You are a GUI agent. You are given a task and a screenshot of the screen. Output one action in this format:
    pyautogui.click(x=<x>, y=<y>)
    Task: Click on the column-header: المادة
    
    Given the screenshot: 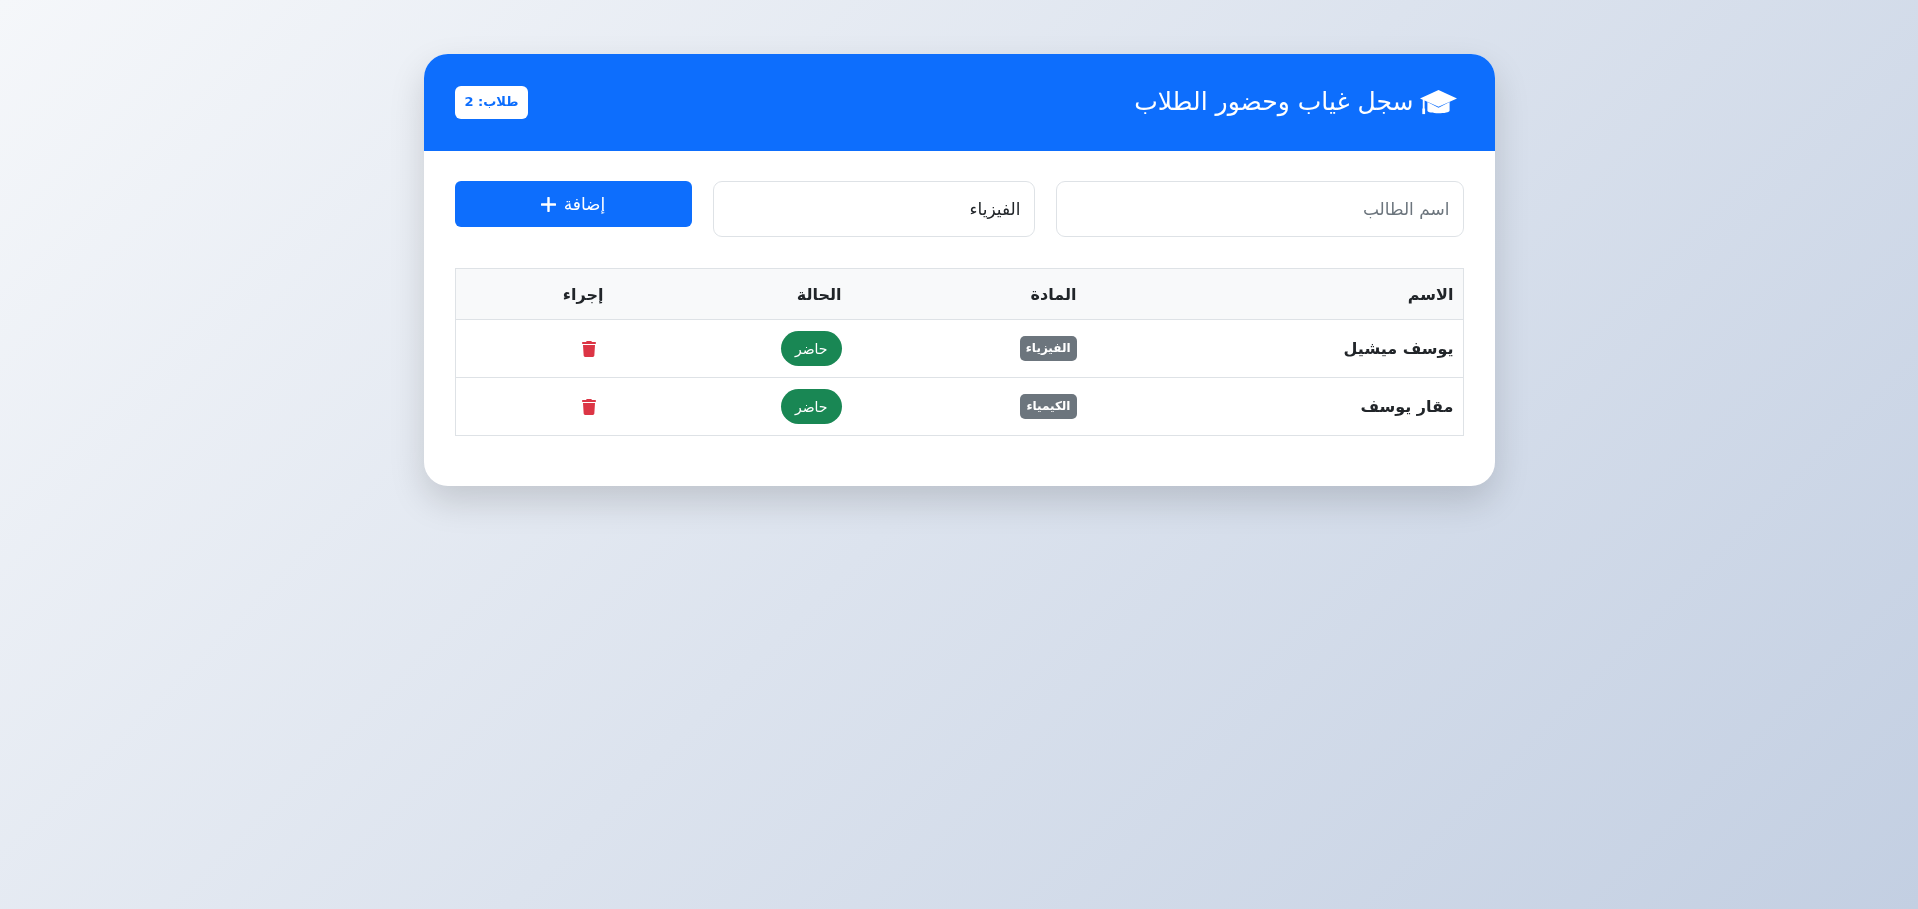 What is the action you would take?
    pyautogui.click(x=1053, y=294)
    